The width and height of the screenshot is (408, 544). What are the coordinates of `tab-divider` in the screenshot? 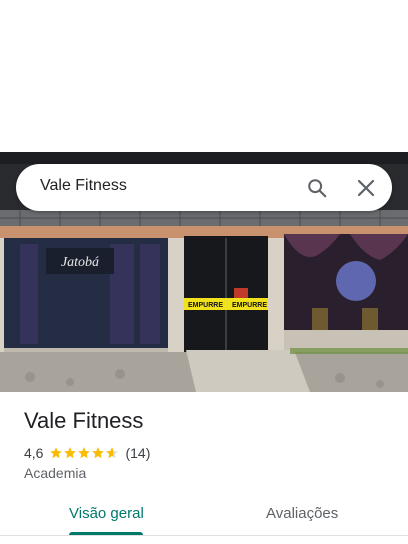 It's located at (204, 535).